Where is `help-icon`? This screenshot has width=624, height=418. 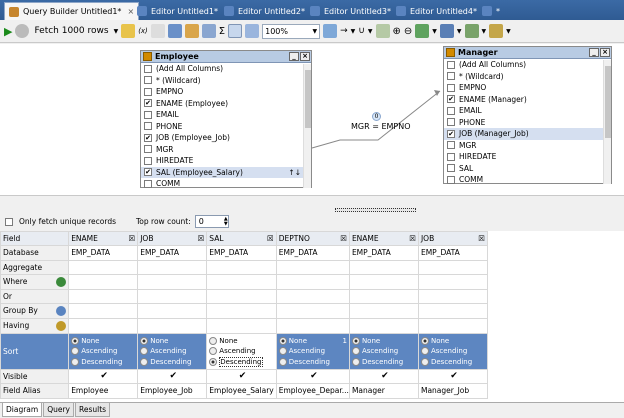 help-icon is located at coordinates (496, 31).